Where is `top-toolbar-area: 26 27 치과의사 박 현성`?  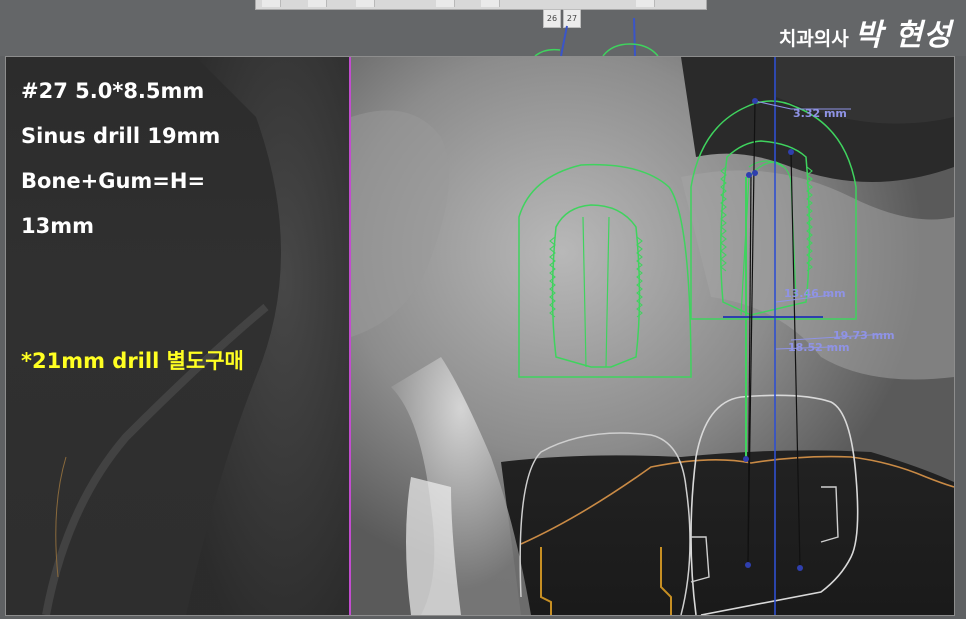
top-toolbar-area: 26 27 치과의사 박 현성 is located at coordinates (483, 28).